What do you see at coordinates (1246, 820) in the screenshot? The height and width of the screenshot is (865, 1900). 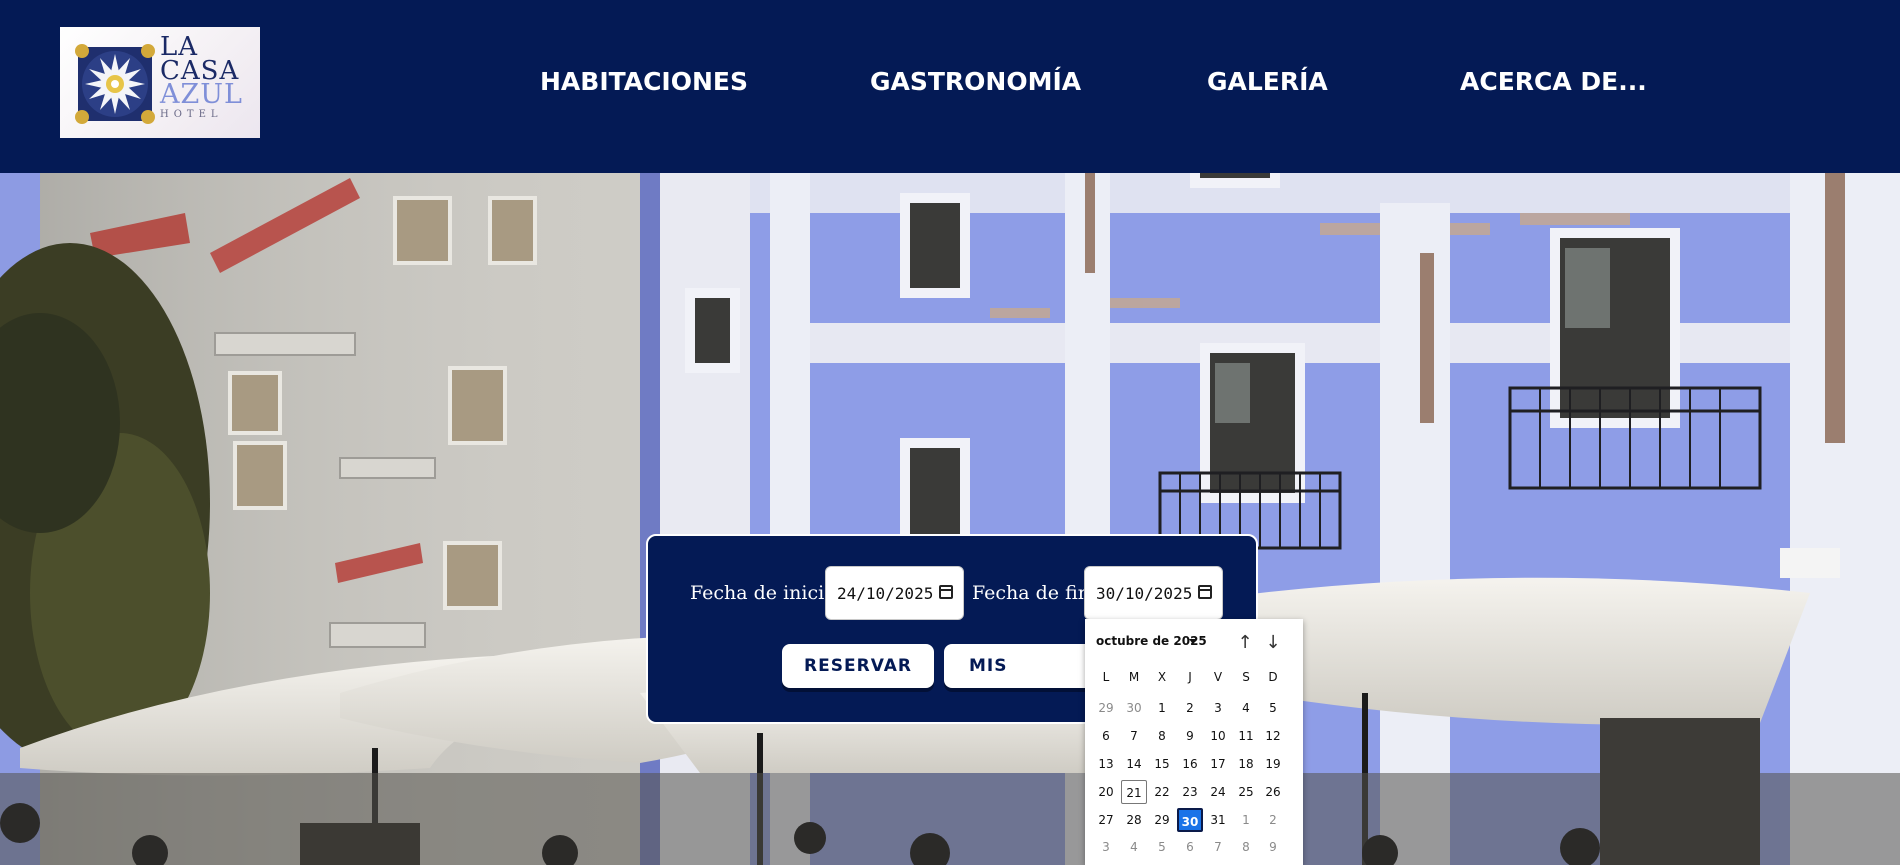 I see `calendar-day-outside-month: 1` at bounding box center [1246, 820].